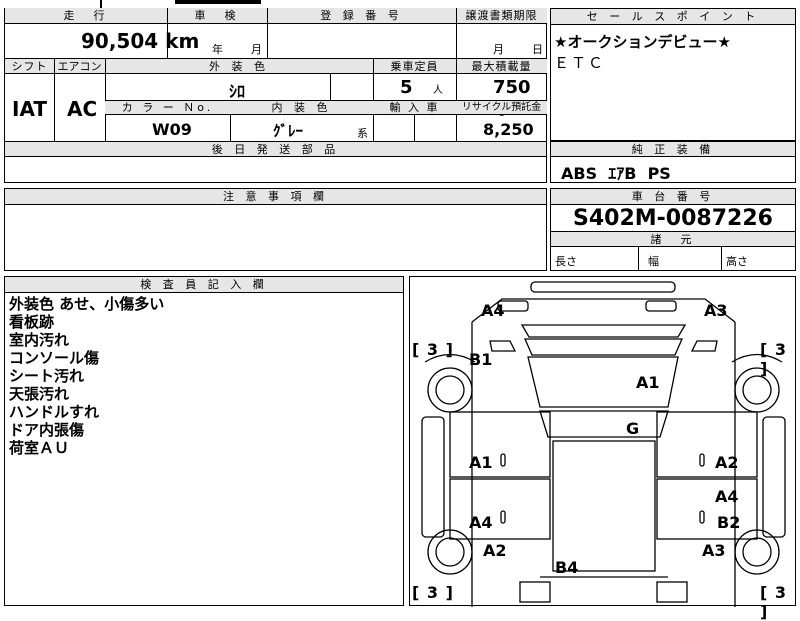  Describe the element at coordinates (433, 592) in the screenshot. I see `tire-mark-rear-left: [ 3 ]` at that location.